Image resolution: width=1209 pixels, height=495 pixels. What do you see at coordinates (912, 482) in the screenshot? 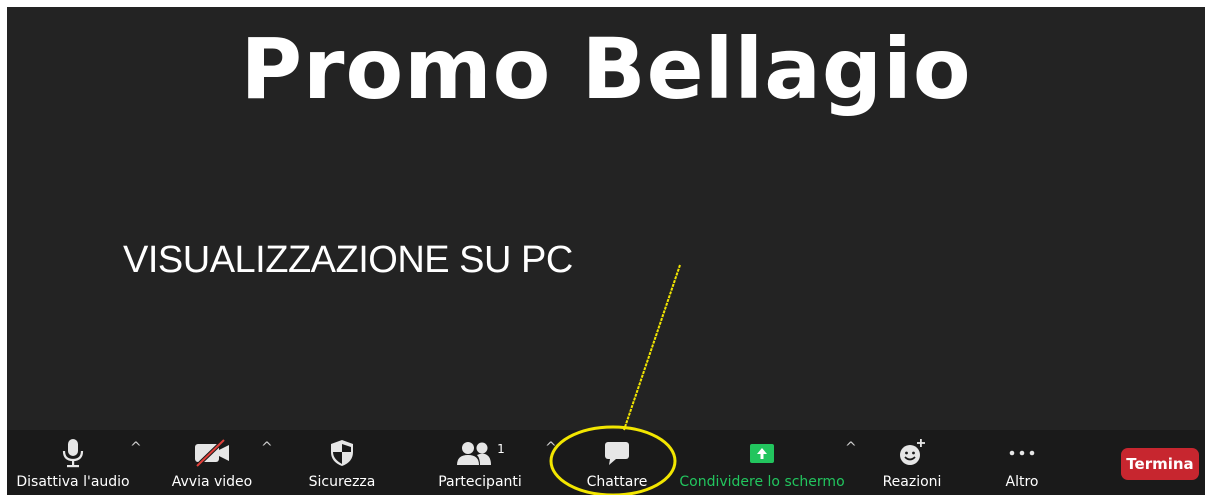
I see `reactions-label: Reazioni` at bounding box center [912, 482].